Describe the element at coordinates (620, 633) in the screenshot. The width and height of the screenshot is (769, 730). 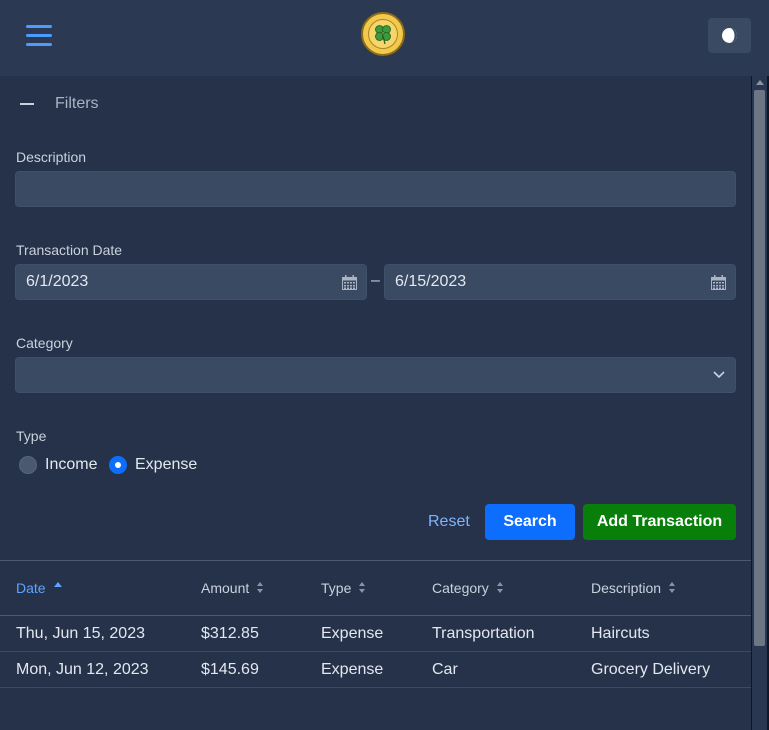
I see `cell-description: Haircuts` at that location.